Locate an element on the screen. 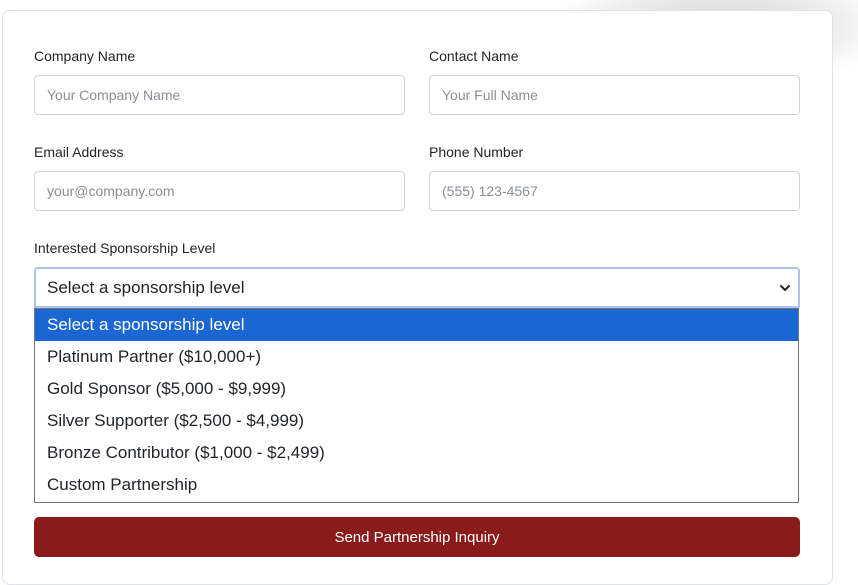 This screenshot has height=585, width=858. phone-number-label: Phone Number is located at coordinates (476, 152).